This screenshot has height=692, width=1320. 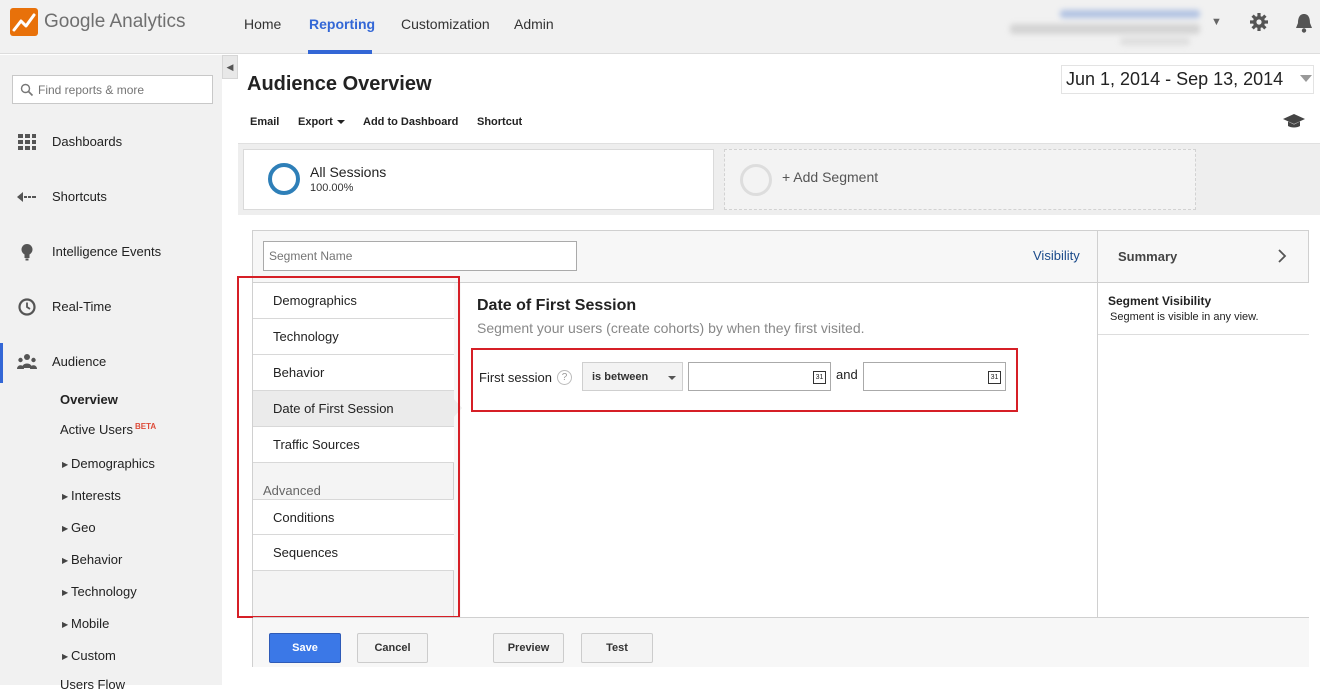 I want to click on start-date-input, so click(x=747, y=376).